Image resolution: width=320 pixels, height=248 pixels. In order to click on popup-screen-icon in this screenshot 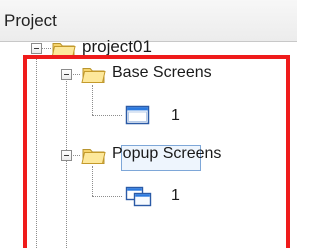, I will do `click(138, 196)`.